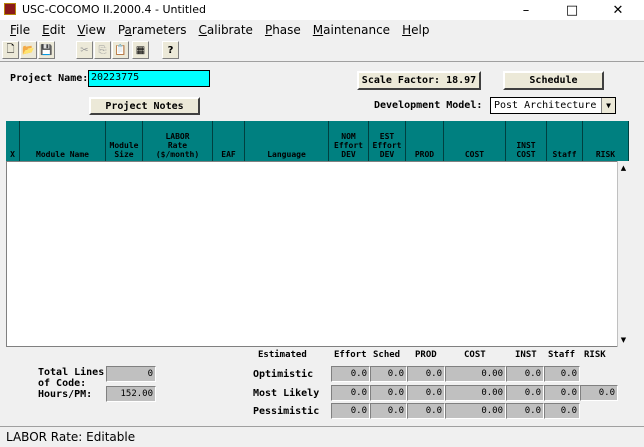  Describe the element at coordinates (57, 30) in the screenshot. I see `menu-text: dit` at that location.